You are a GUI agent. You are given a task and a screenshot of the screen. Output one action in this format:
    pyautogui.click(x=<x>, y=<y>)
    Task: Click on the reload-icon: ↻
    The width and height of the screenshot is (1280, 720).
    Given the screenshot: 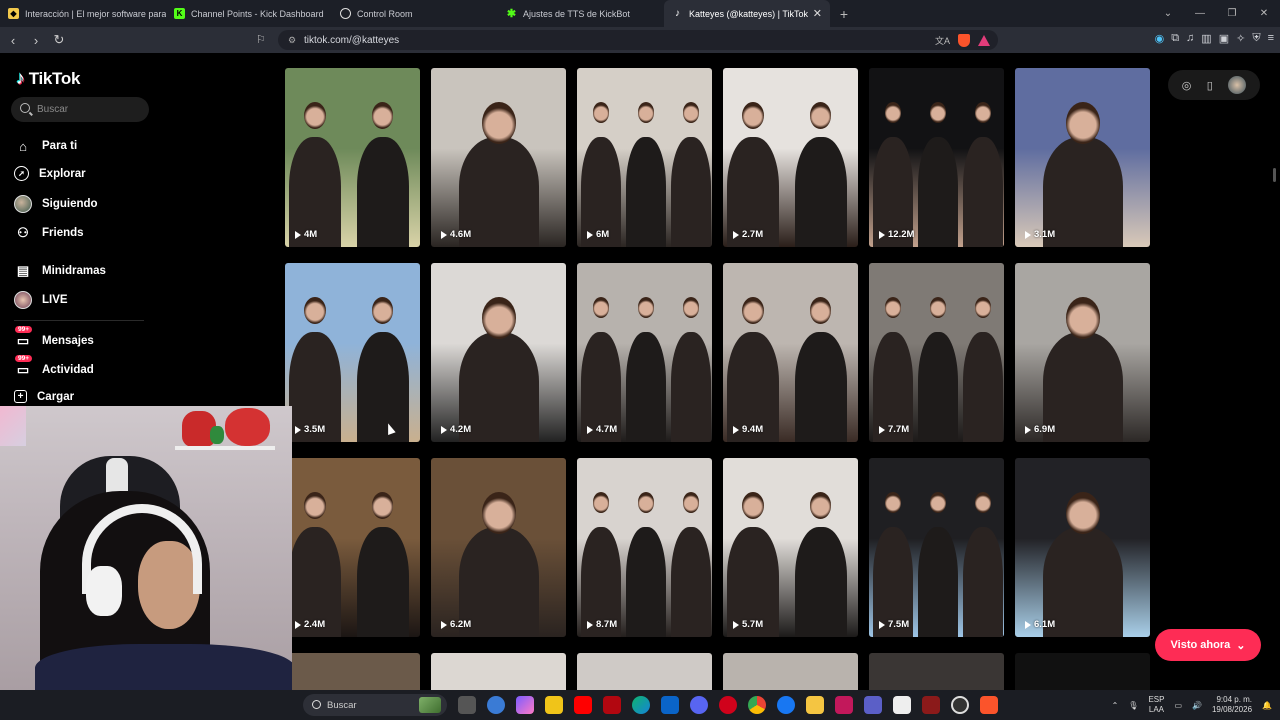 What is the action you would take?
    pyautogui.click(x=59, y=40)
    